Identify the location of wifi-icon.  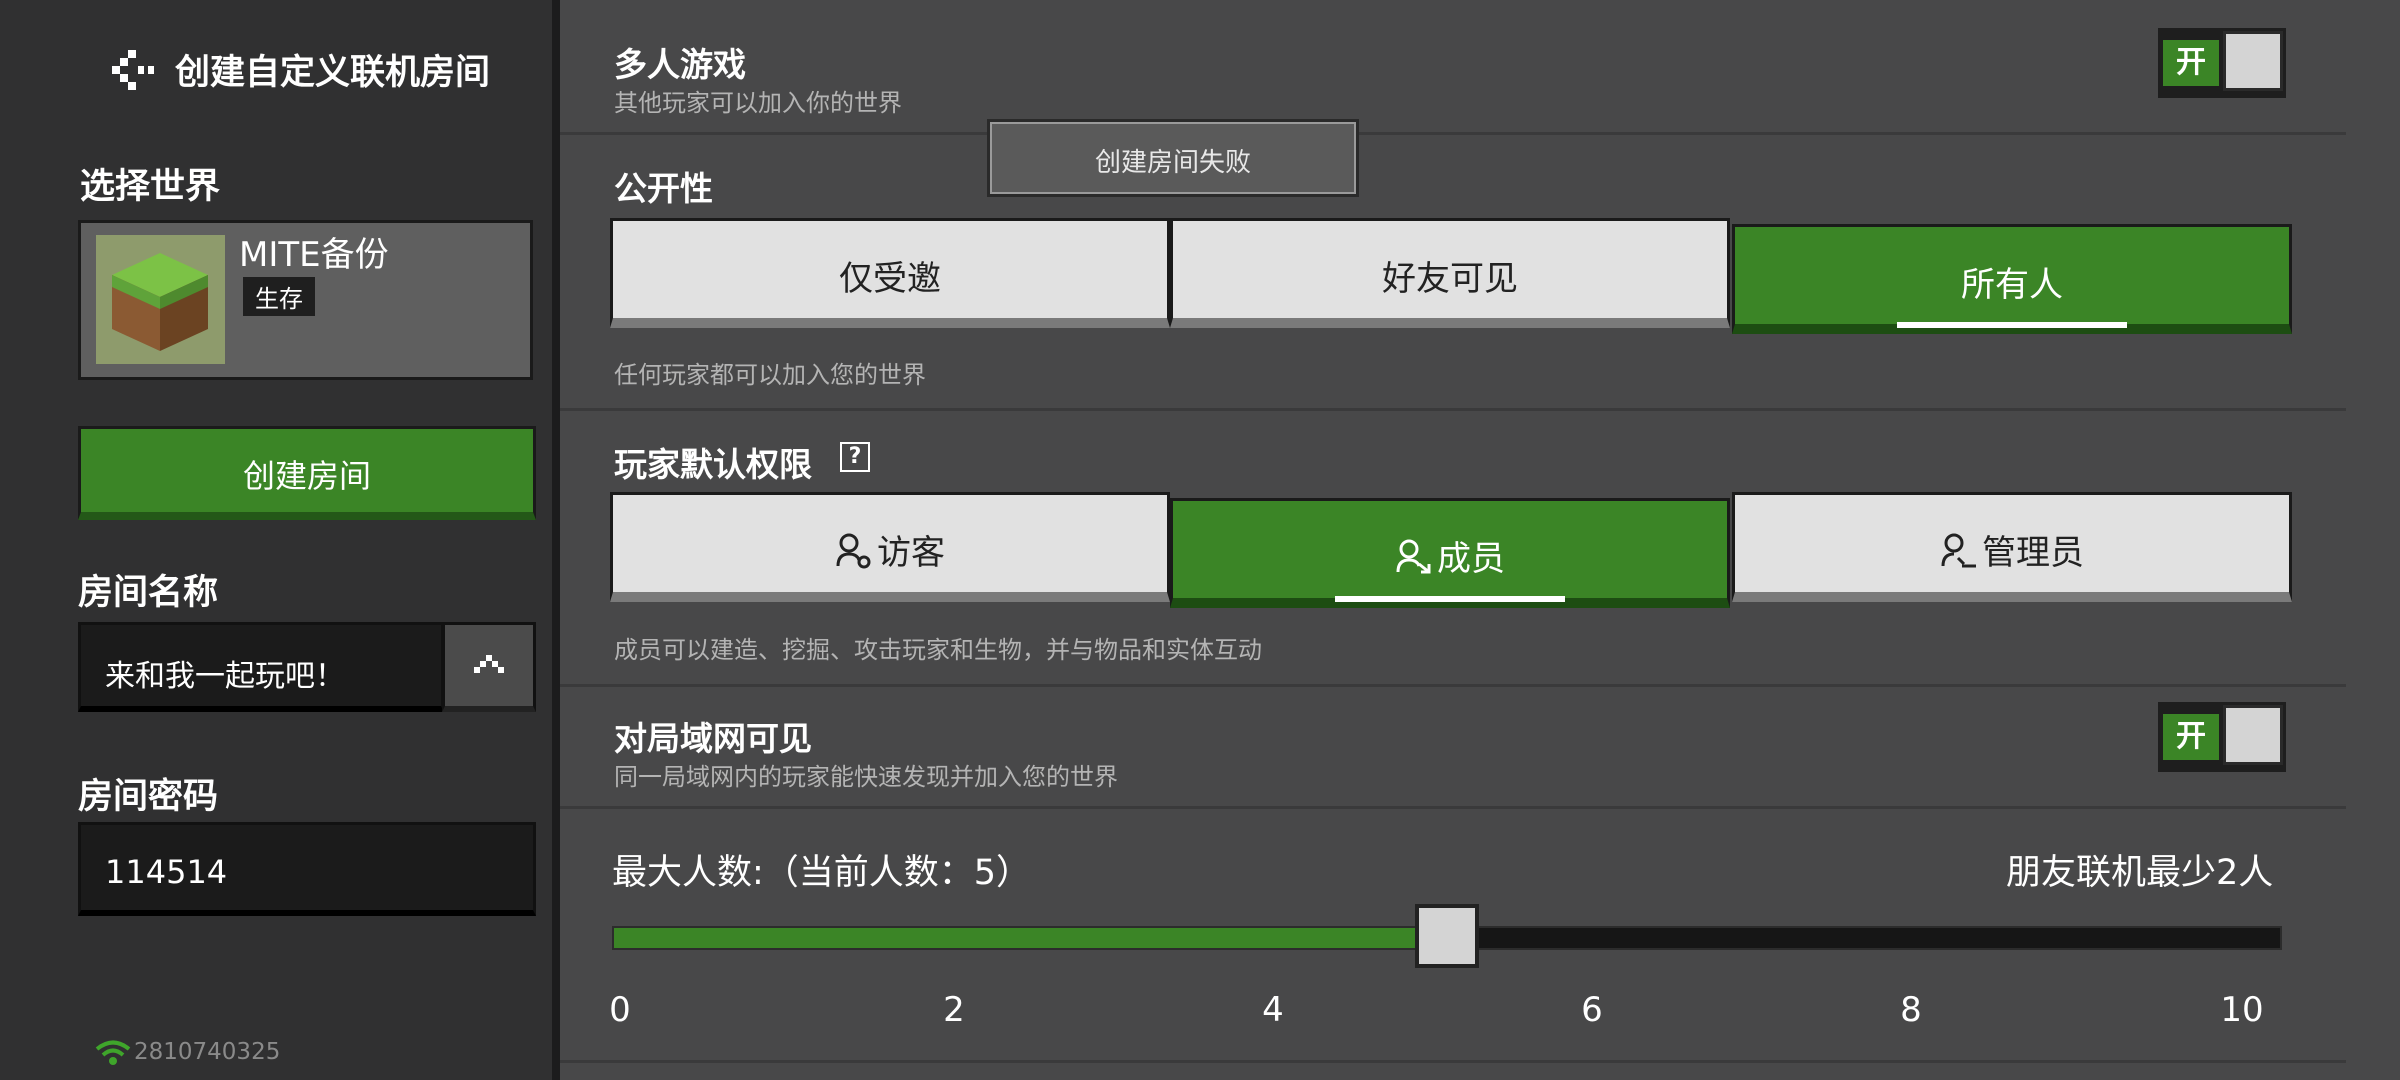
(113, 1052).